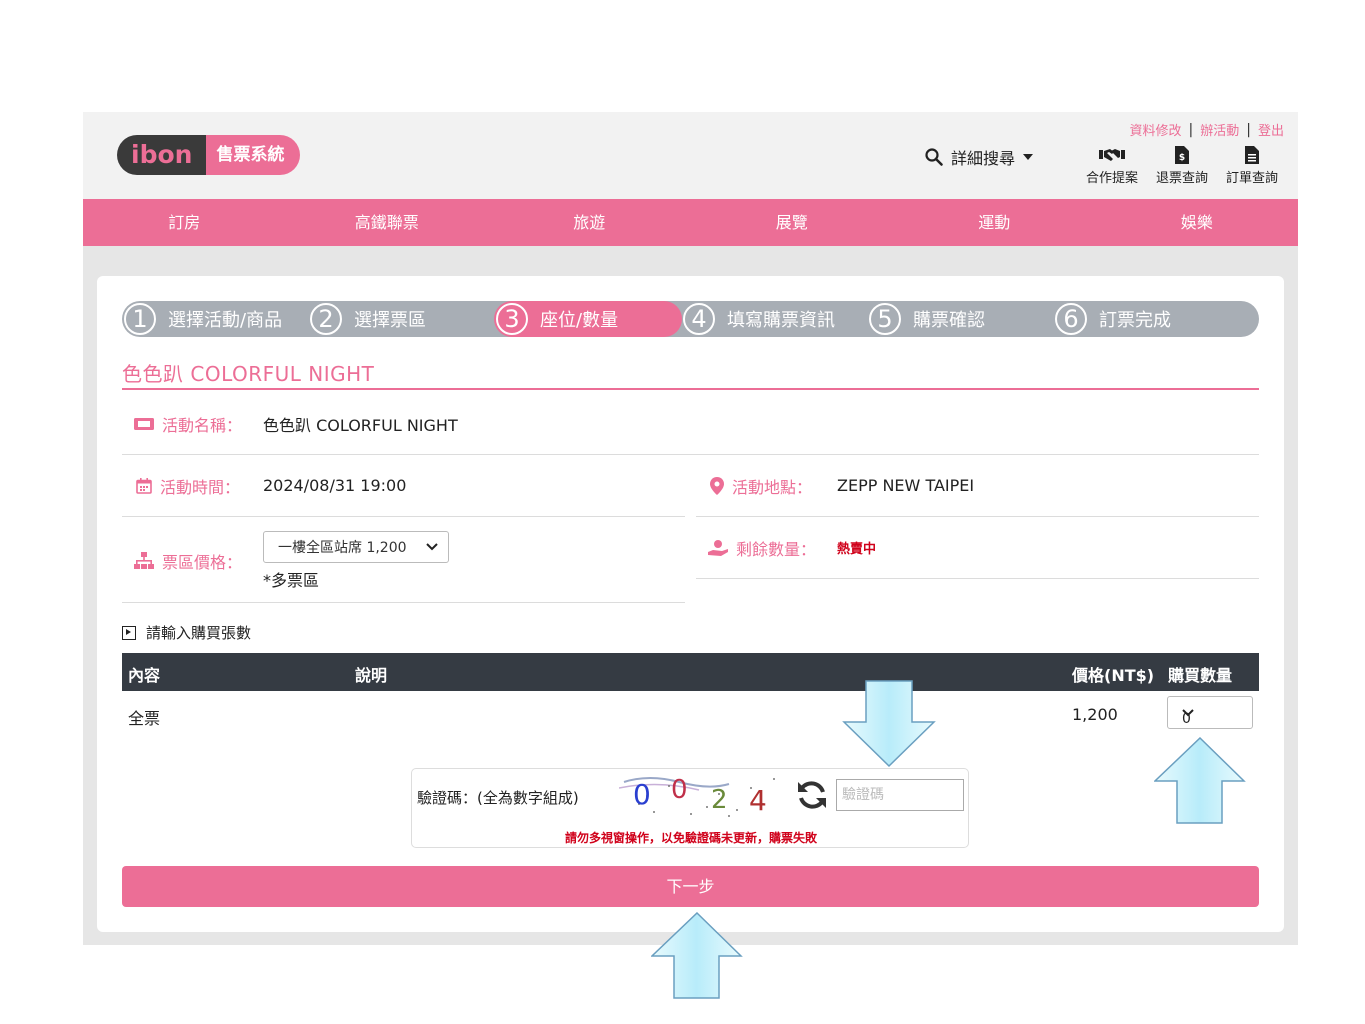 The width and height of the screenshot is (1365, 1024). What do you see at coordinates (1197, 222) in the screenshot?
I see `nav-item-entertainment: 娛樂` at bounding box center [1197, 222].